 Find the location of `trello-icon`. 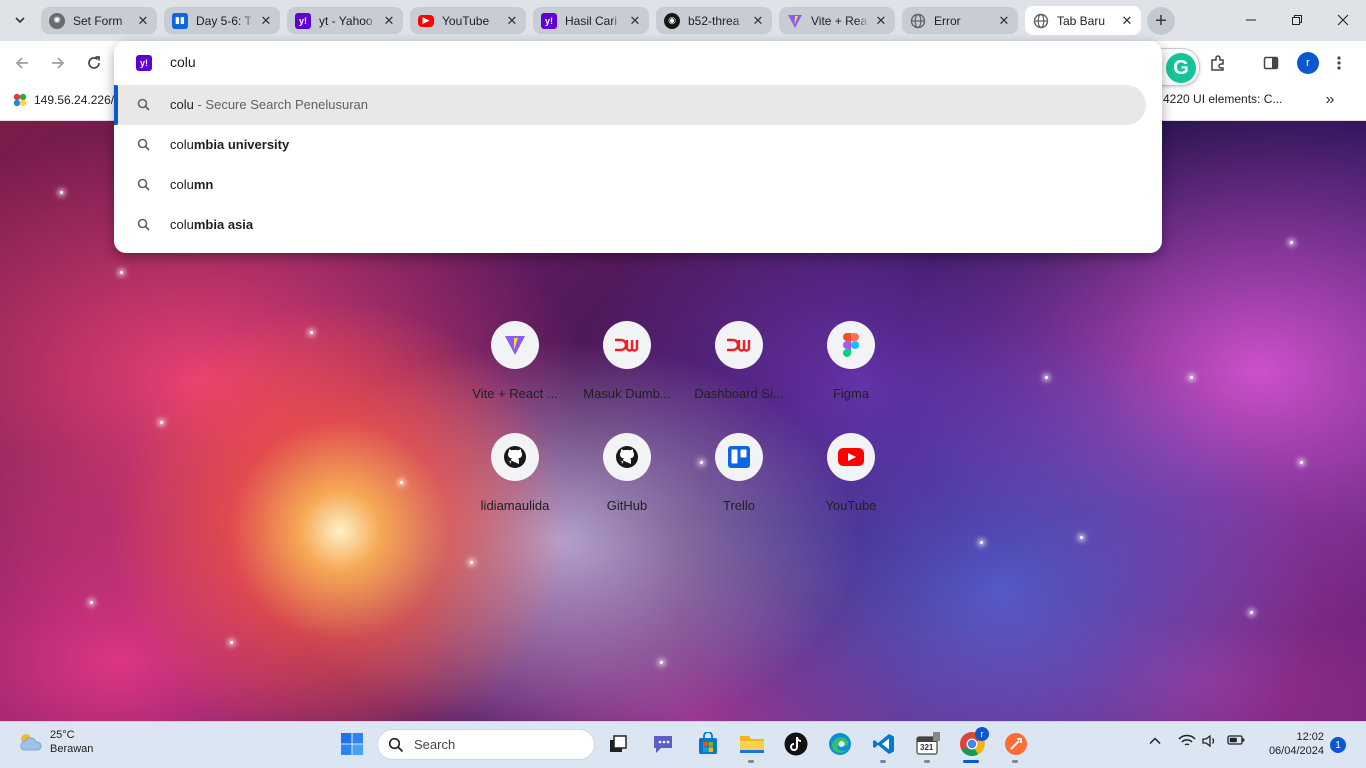

trello-icon is located at coordinates (739, 457).